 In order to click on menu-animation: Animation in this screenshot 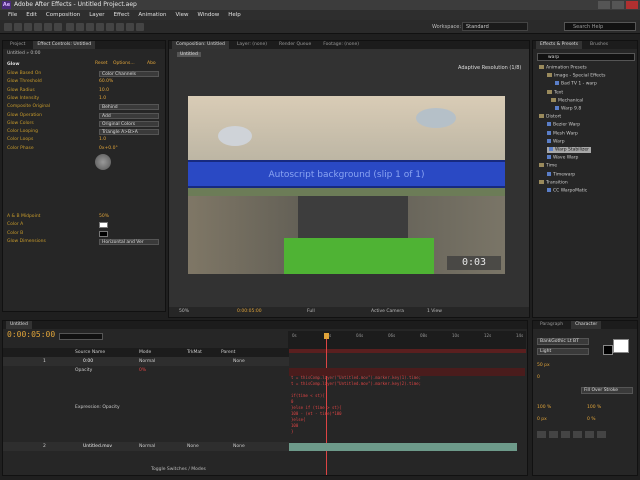, I will do `click(152, 15)`.